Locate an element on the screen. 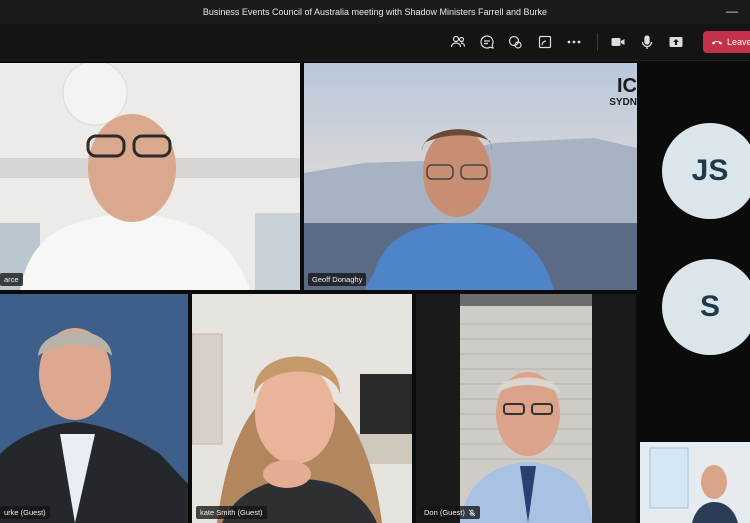  participant-name-tag: Geoff Donaghy is located at coordinates (337, 279).